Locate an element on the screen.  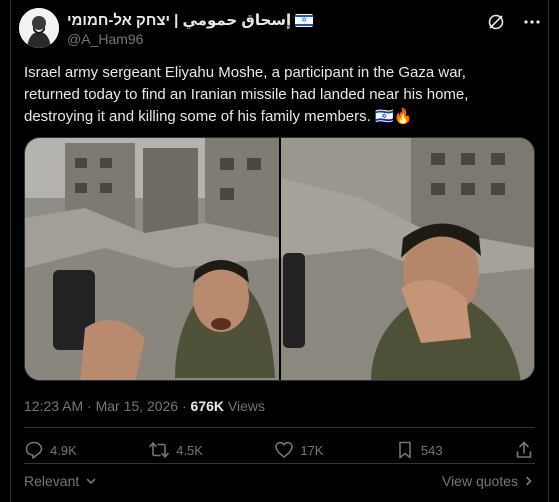
author-name-row: إسحاق حمومي | יצחק אל-חמומי ✡ is located at coordinates (190, 20).